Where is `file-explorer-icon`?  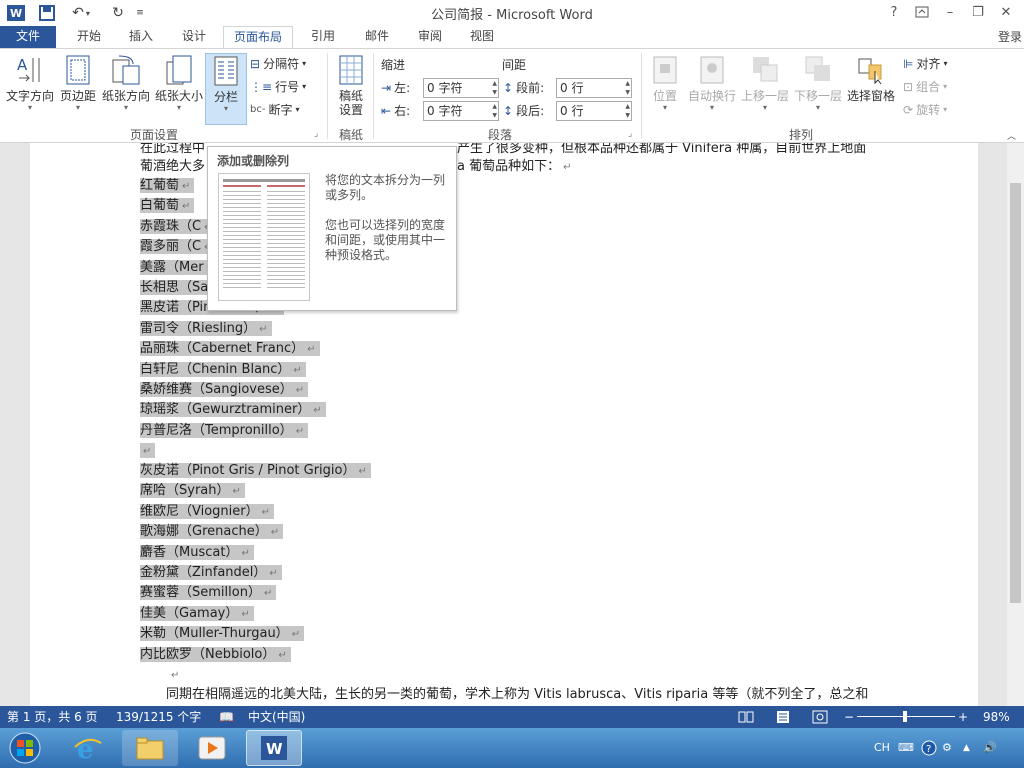
file-explorer-icon is located at coordinates (150, 748).